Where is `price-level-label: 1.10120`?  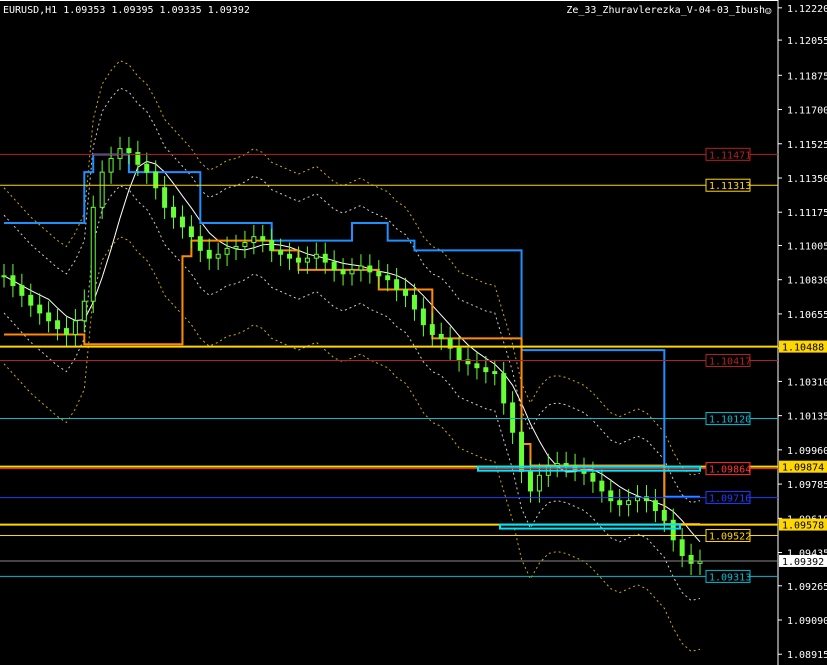 price-level-label: 1.10120 is located at coordinates (730, 420).